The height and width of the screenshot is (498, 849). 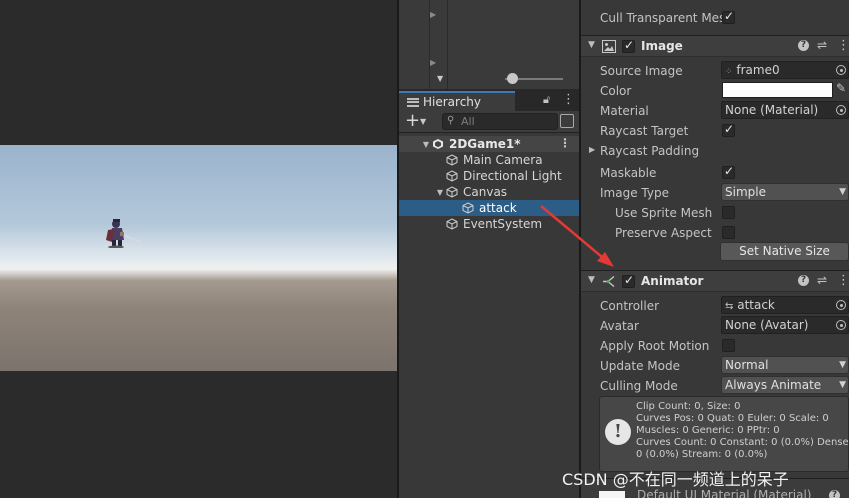 I want to click on preserve-aspect-checkbox, so click(x=728, y=232).